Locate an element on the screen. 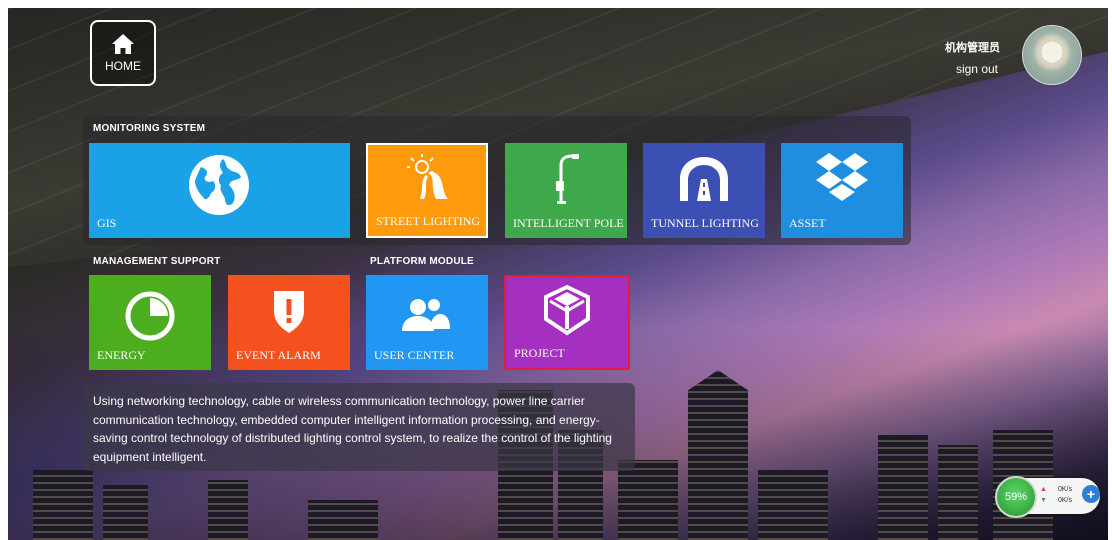  tile-asset-label: ASSET is located at coordinates (807, 223).